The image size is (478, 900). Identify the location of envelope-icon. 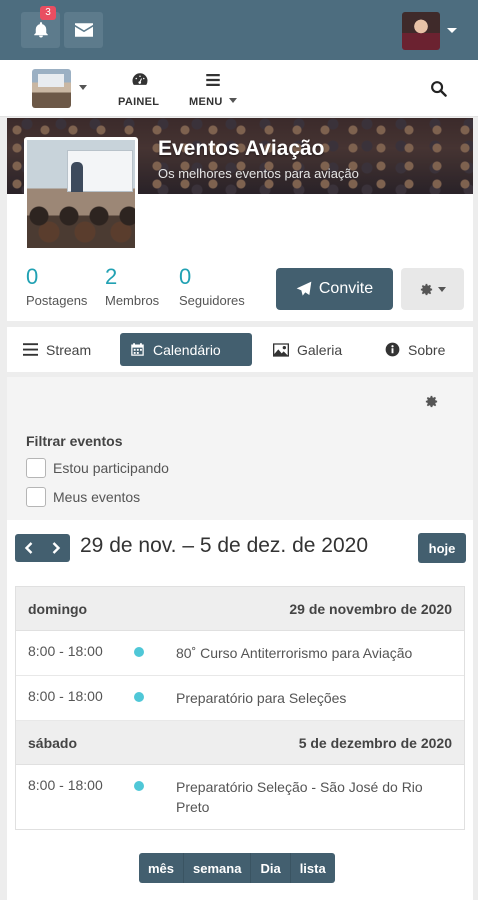
(83, 30).